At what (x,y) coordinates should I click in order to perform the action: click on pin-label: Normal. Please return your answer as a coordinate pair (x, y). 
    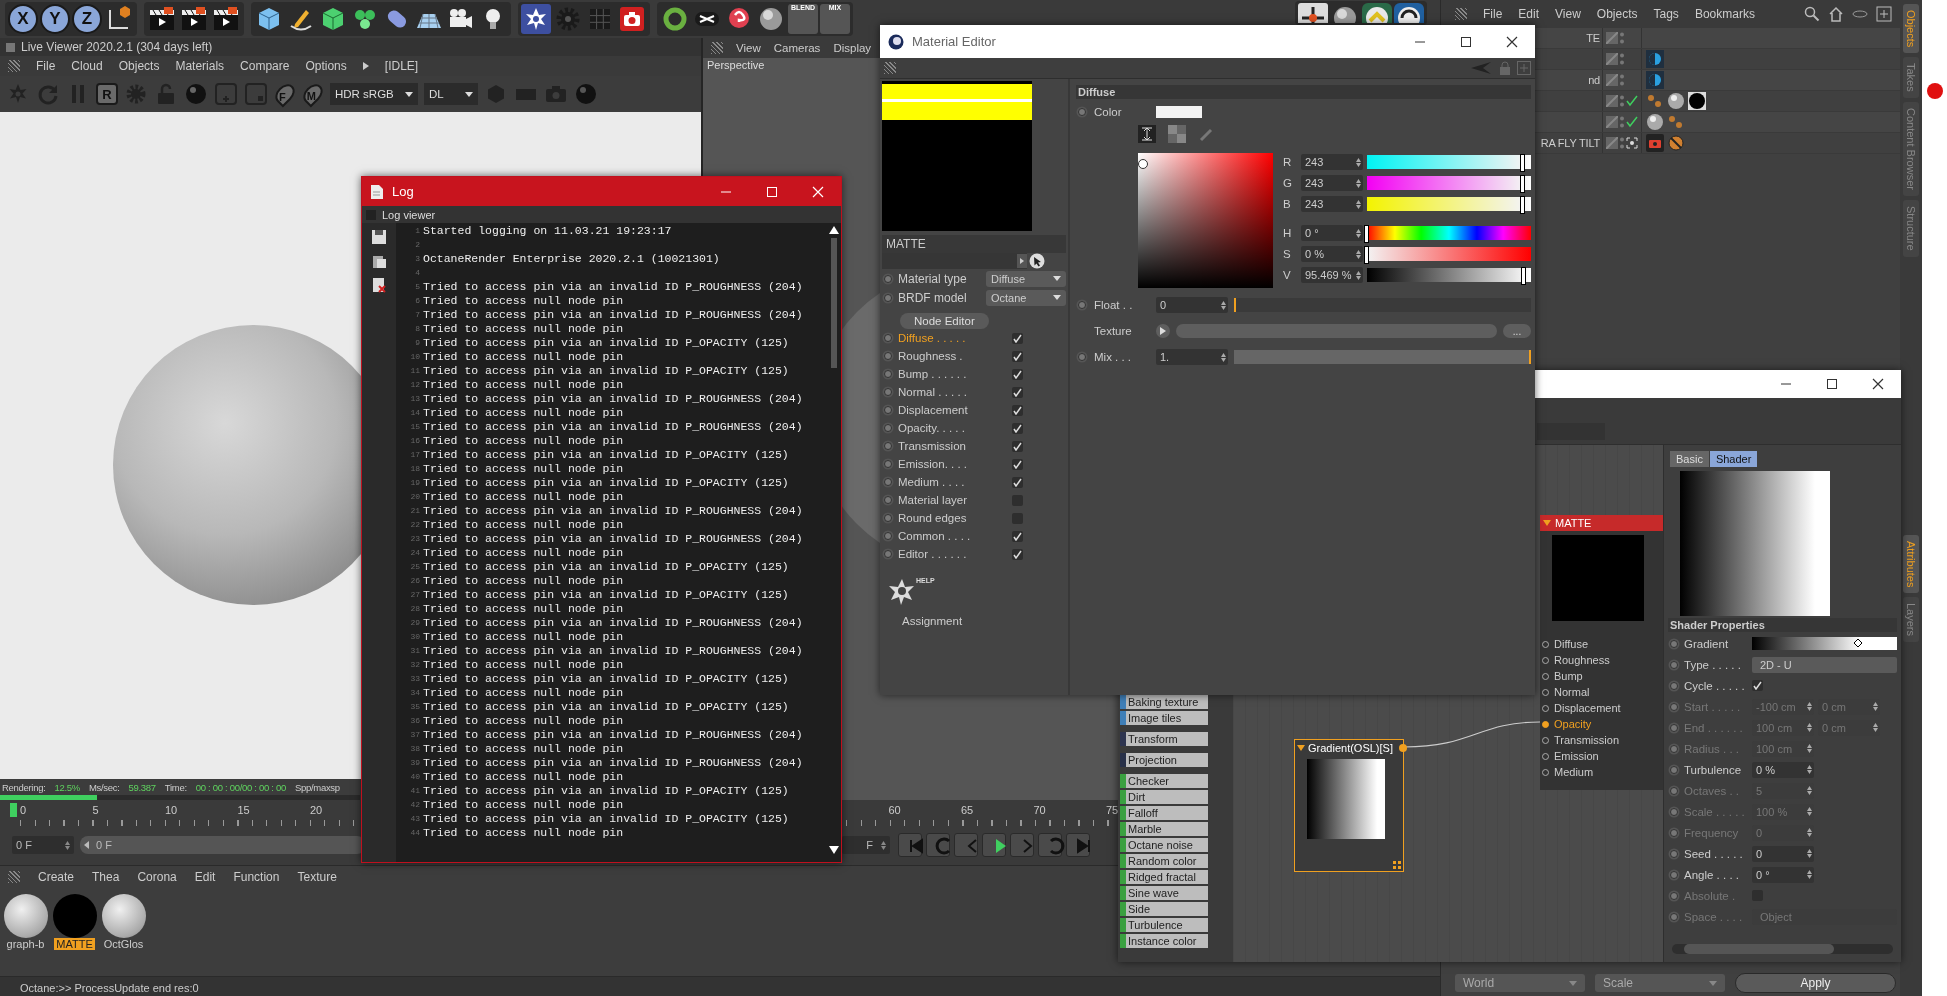
    Looking at the image, I should click on (1572, 692).